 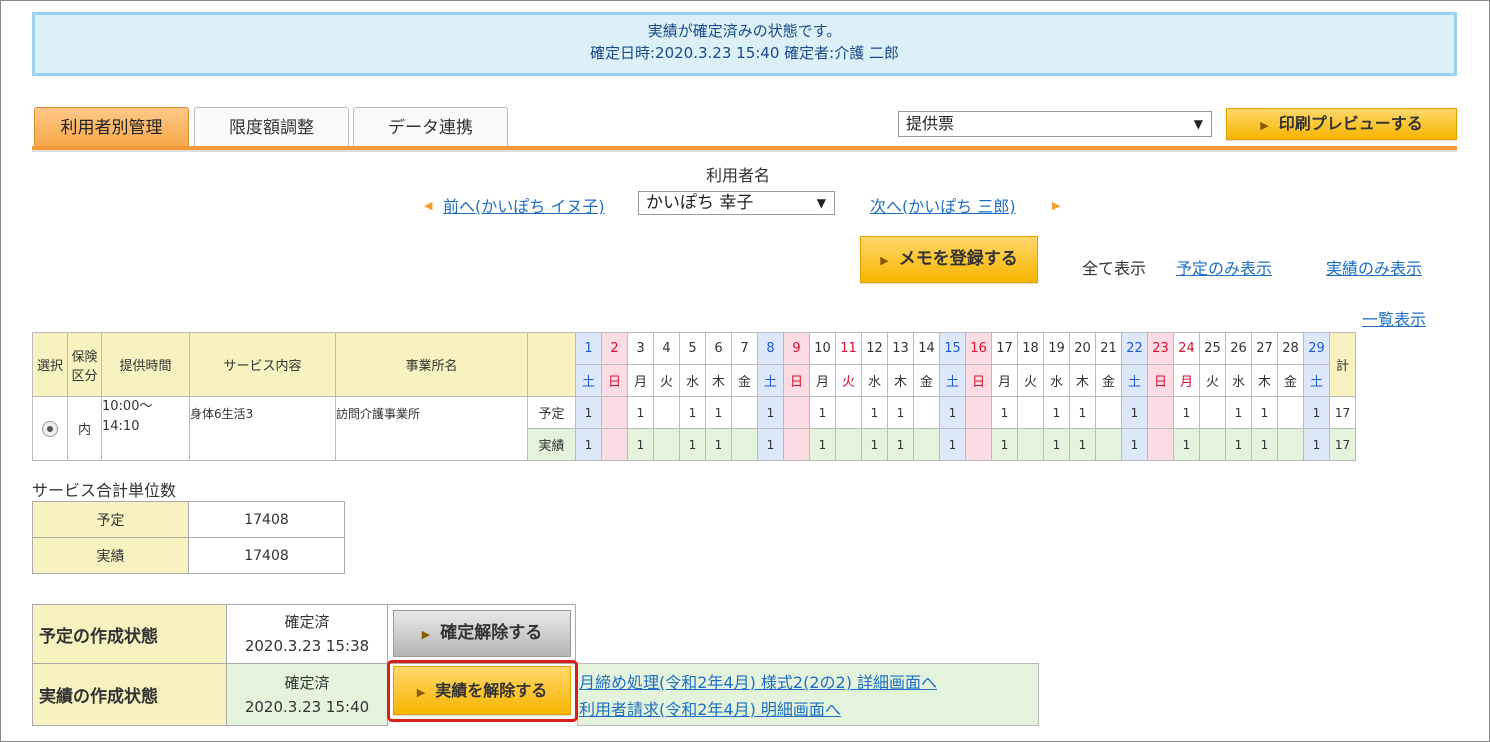 What do you see at coordinates (262, 364) in the screenshot?
I see `service-header: サービス内容` at bounding box center [262, 364].